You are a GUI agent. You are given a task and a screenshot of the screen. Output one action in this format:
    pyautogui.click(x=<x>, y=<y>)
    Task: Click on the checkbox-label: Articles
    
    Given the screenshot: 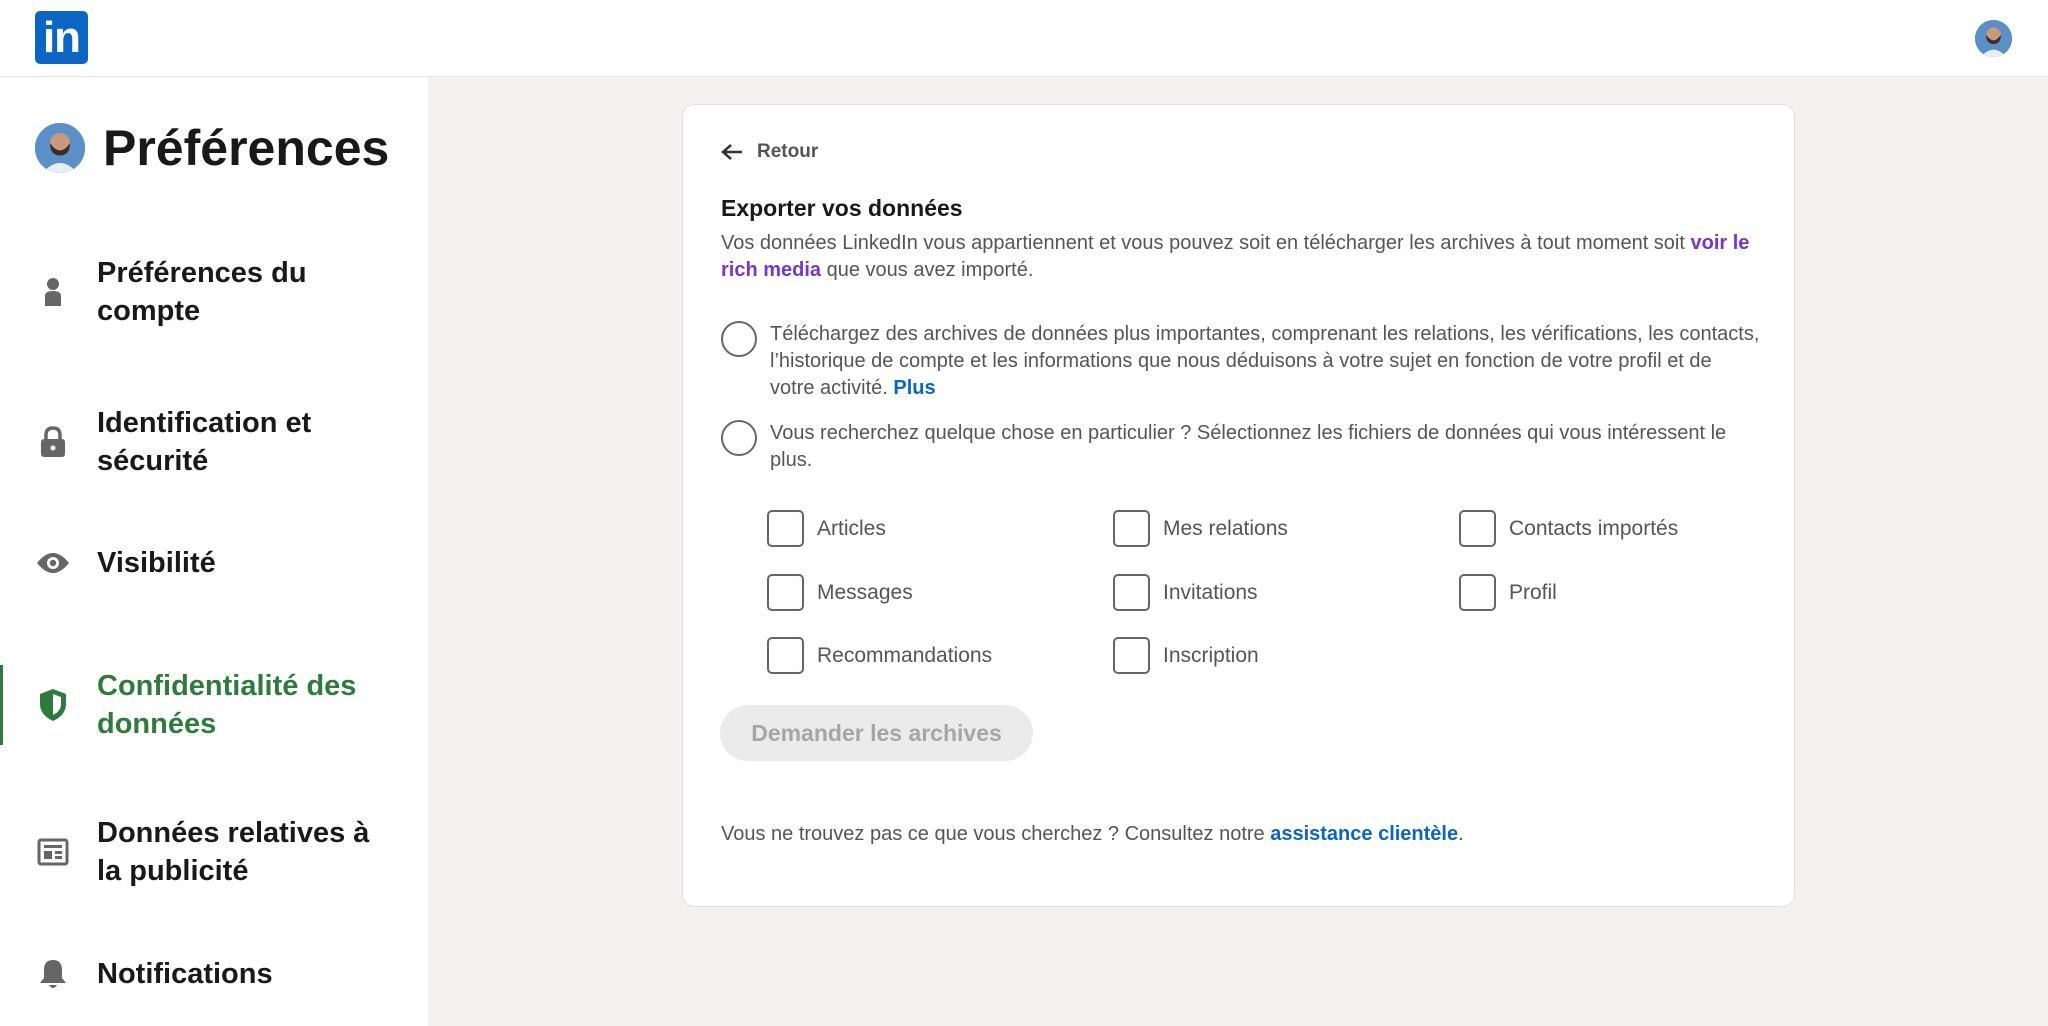 What is the action you would take?
    pyautogui.click(x=851, y=528)
    